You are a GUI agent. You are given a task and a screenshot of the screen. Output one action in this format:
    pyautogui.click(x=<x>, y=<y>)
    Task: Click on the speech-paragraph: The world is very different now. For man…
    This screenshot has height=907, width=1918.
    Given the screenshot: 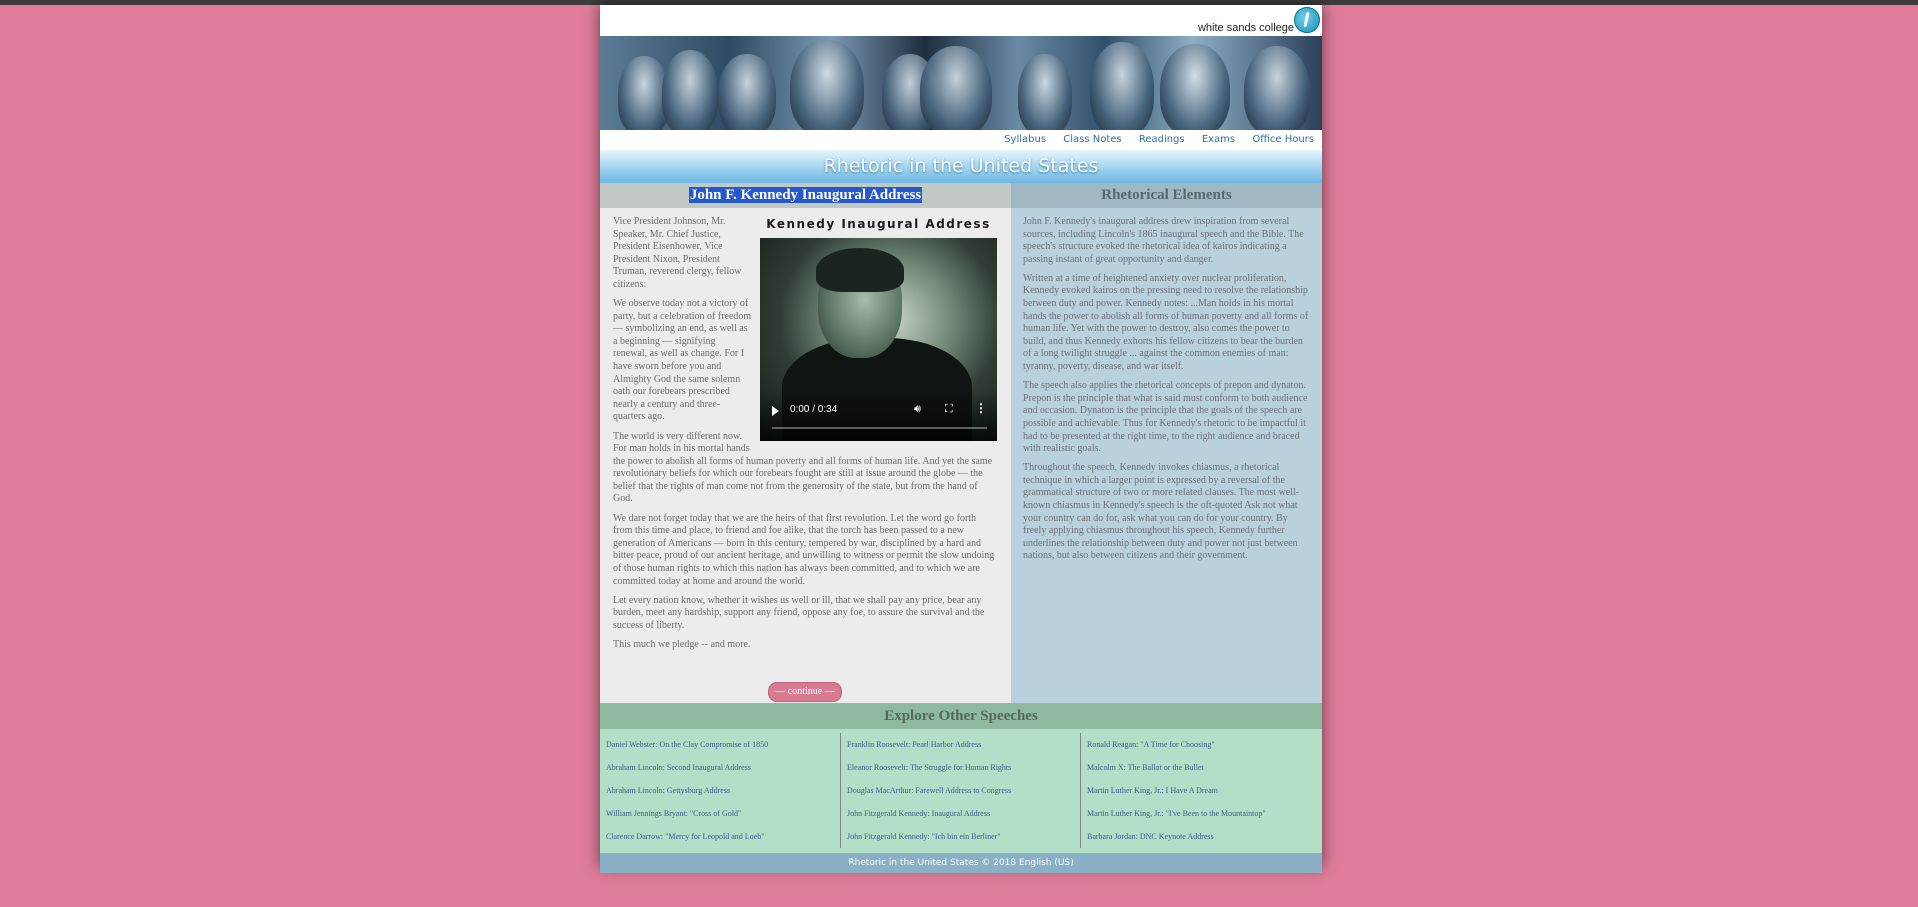 What is the action you would take?
    pyautogui.click(x=803, y=467)
    